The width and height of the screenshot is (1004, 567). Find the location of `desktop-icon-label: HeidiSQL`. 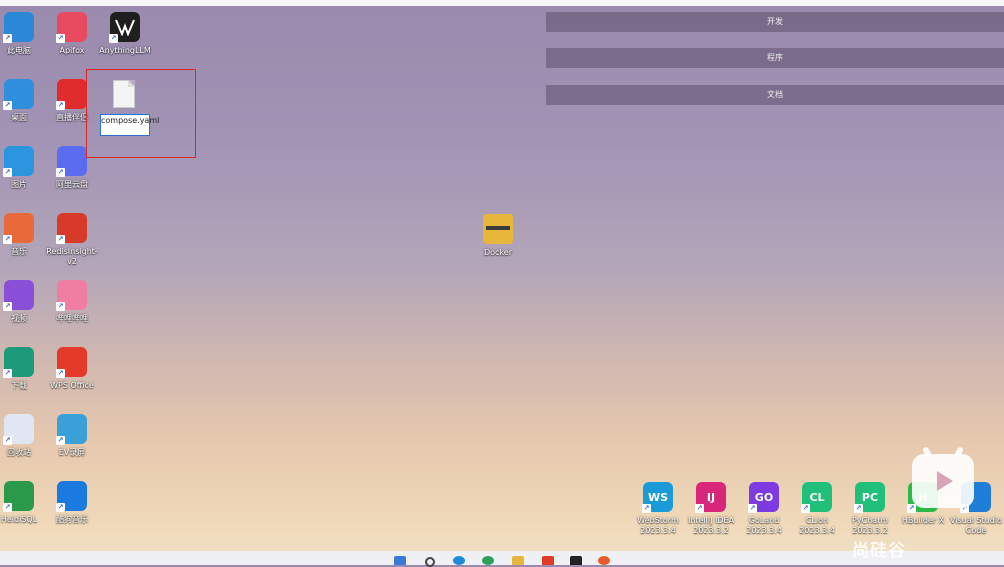

desktop-icon-label: HeidiSQL is located at coordinates (19, 519).